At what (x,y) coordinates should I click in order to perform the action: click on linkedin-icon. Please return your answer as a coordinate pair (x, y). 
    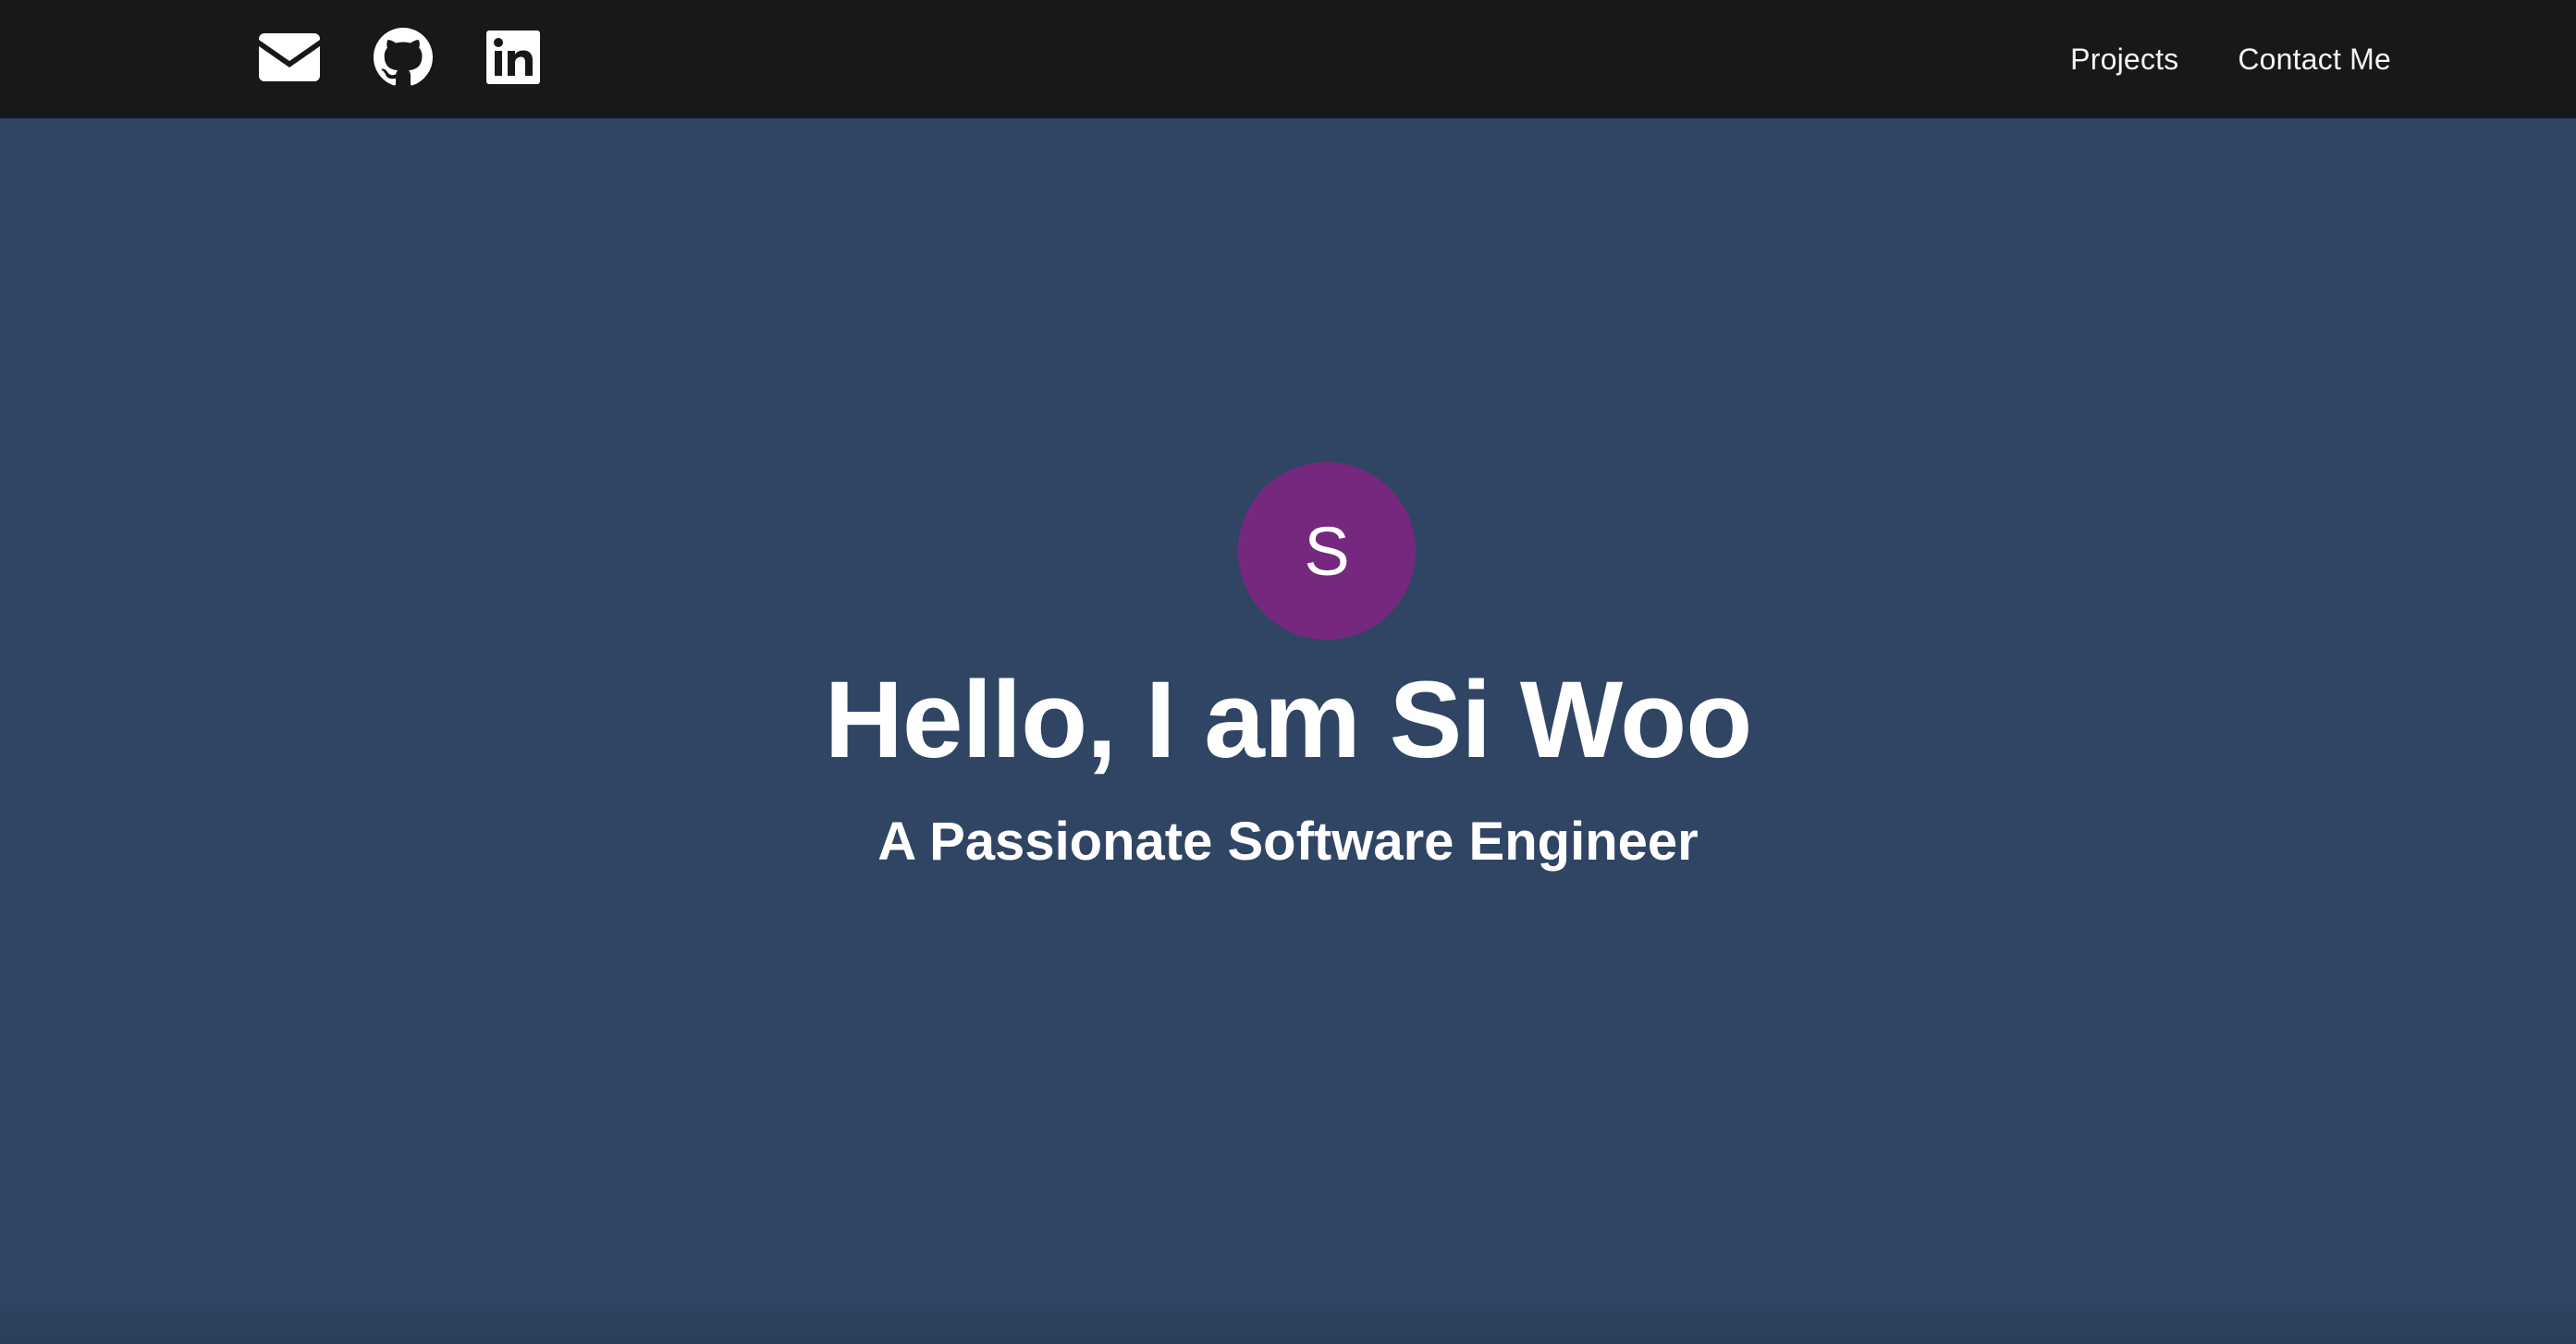
    Looking at the image, I should click on (513, 57).